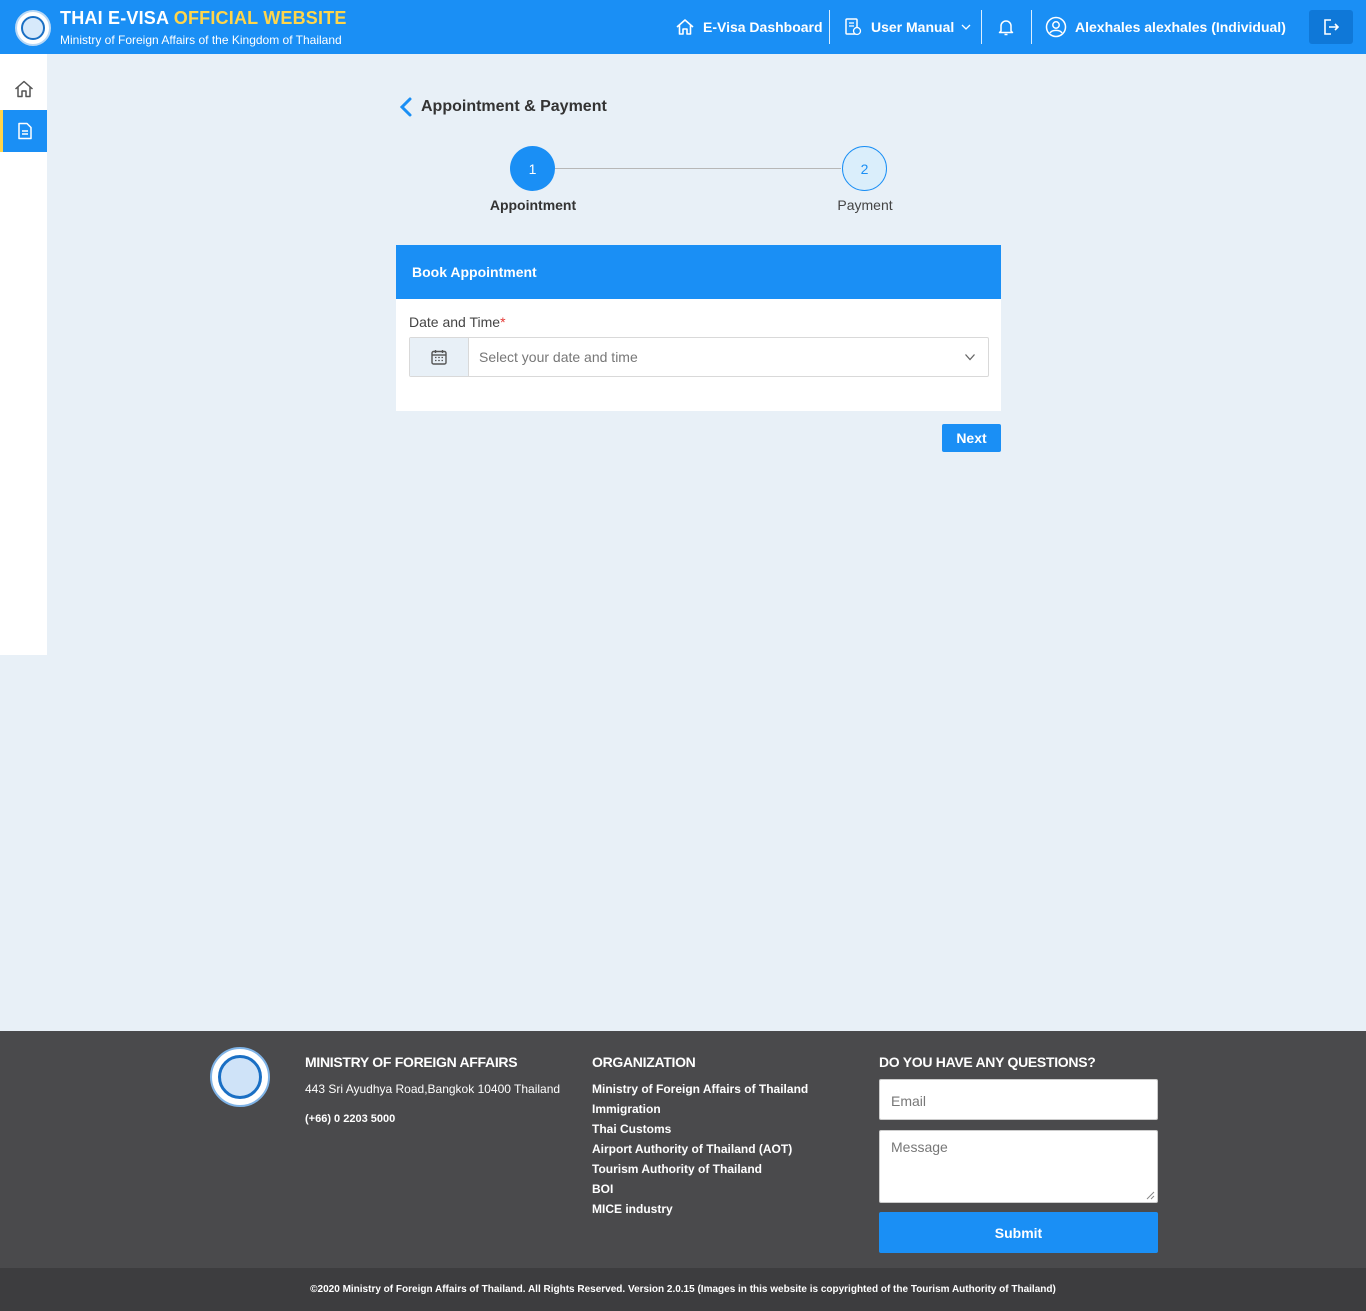 Image resolution: width=1366 pixels, height=1311 pixels. What do you see at coordinates (1018, 1166) in the screenshot?
I see `message-field: Message` at bounding box center [1018, 1166].